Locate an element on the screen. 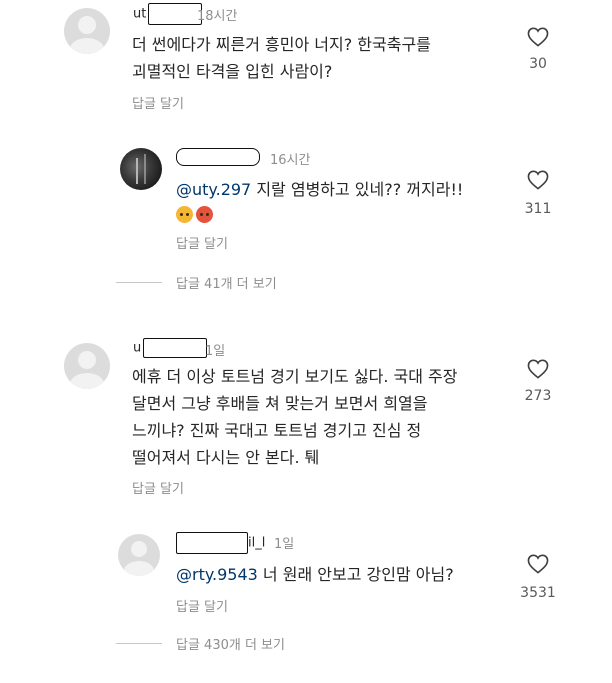 Image resolution: width=612 pixels, height=683 pixels. comment-text: 떨어져서 다시는 안 본다. 퉤 is located at coordinates (226, 457).